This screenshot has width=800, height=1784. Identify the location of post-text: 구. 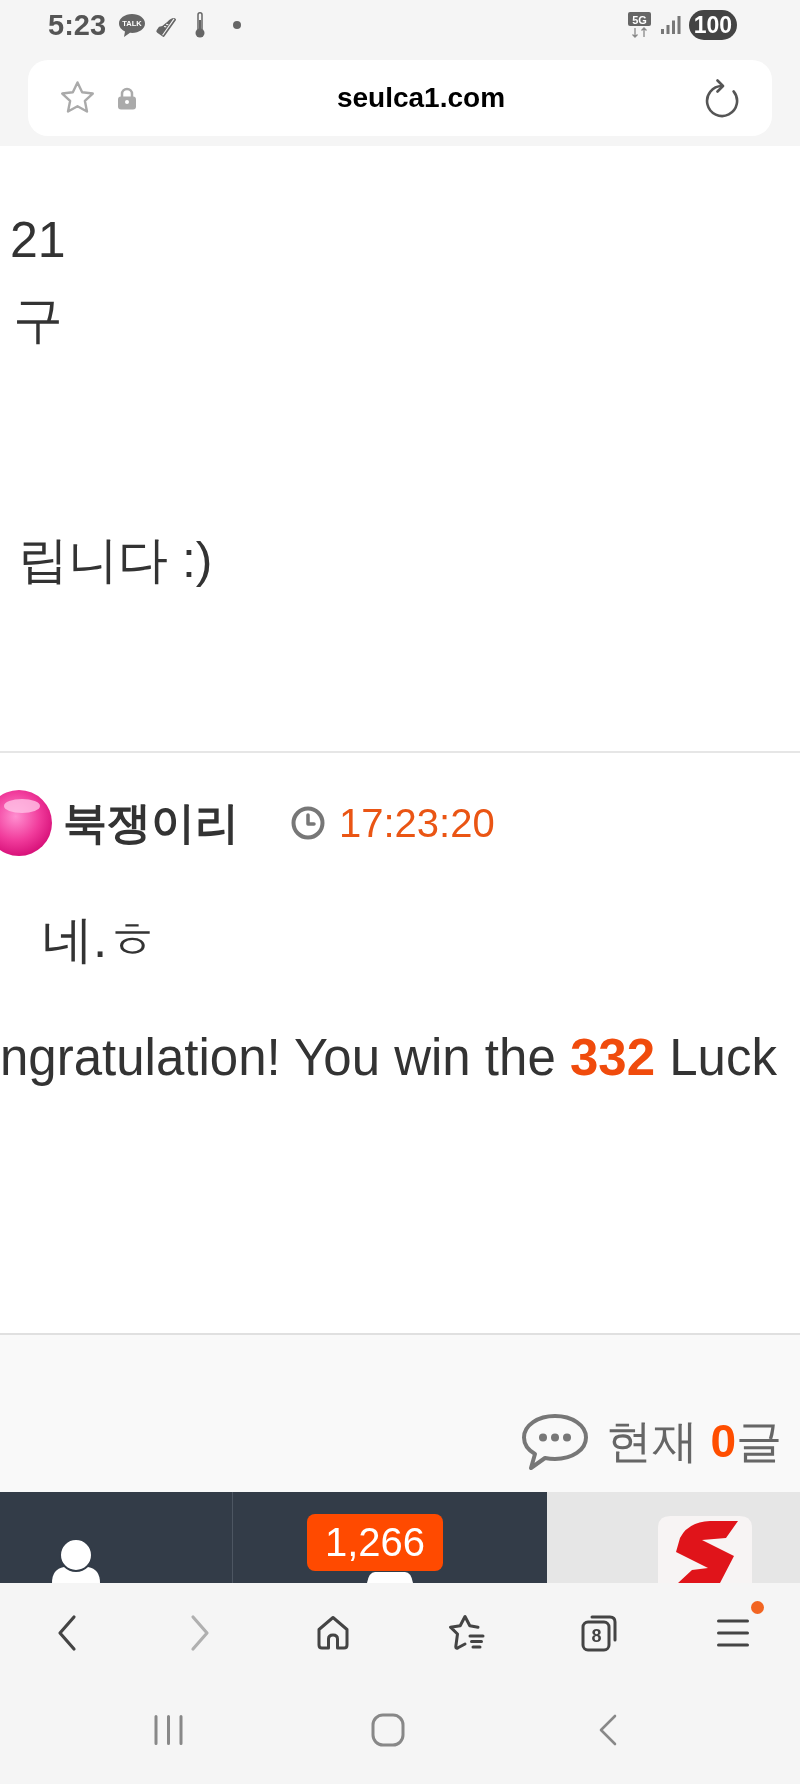
(38, 320).